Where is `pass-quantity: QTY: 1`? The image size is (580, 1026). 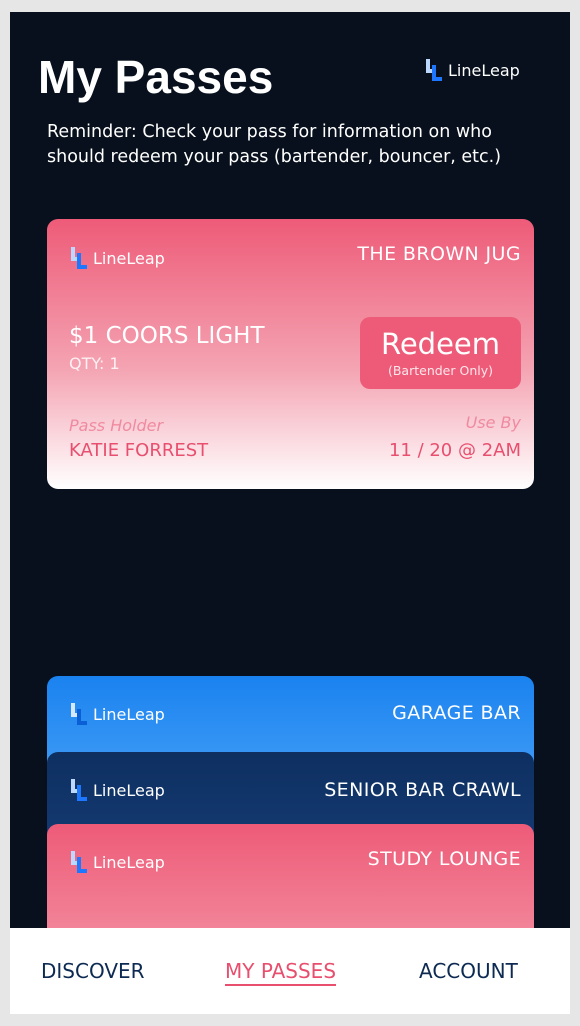
pass-quantity: QTY: 1 is located at coordinates (94, 363).